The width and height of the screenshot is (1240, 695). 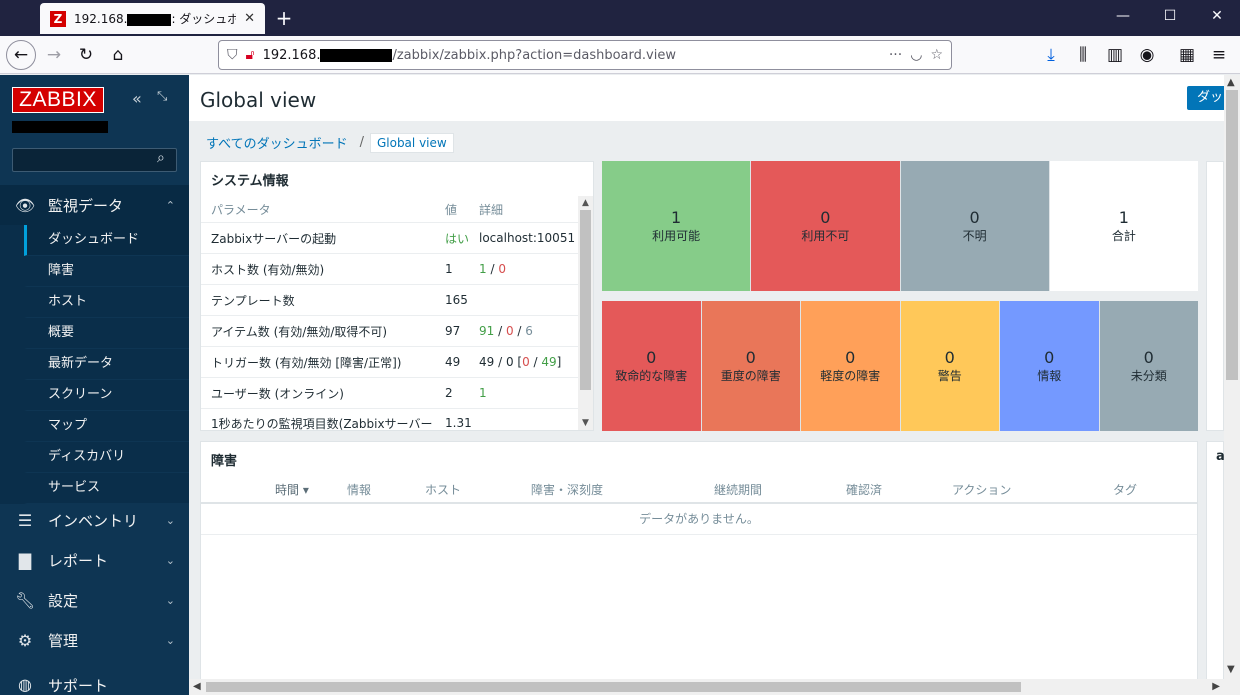 What do you see at coordinates (268, 269) in the screenshot?
I see `param-cell: ホスト数 (有効/無効)` at bounding box center [268, 269].